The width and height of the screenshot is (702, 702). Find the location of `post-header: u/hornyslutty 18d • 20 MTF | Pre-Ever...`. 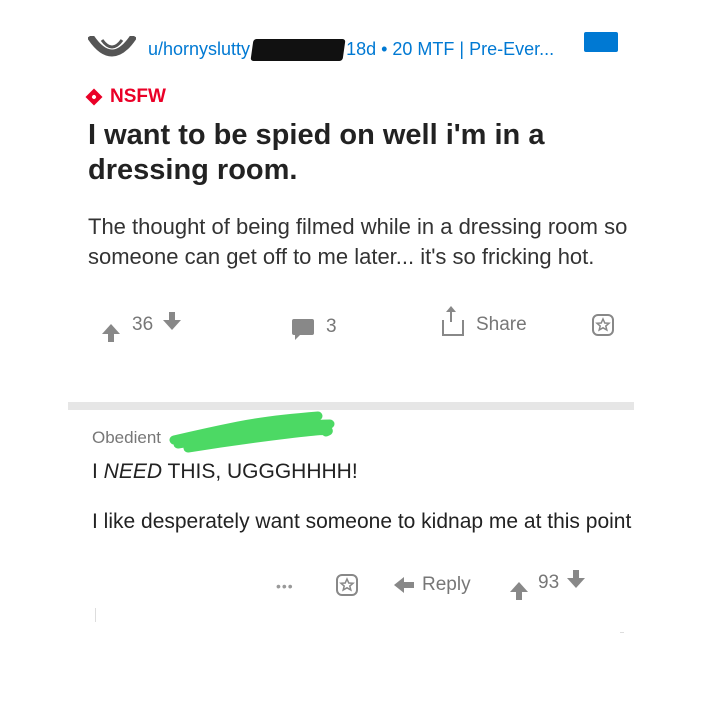

post-header: u/hornyslutty 18d • 20 MTF | Pre-Ever... is located at coordinates (353, 48).